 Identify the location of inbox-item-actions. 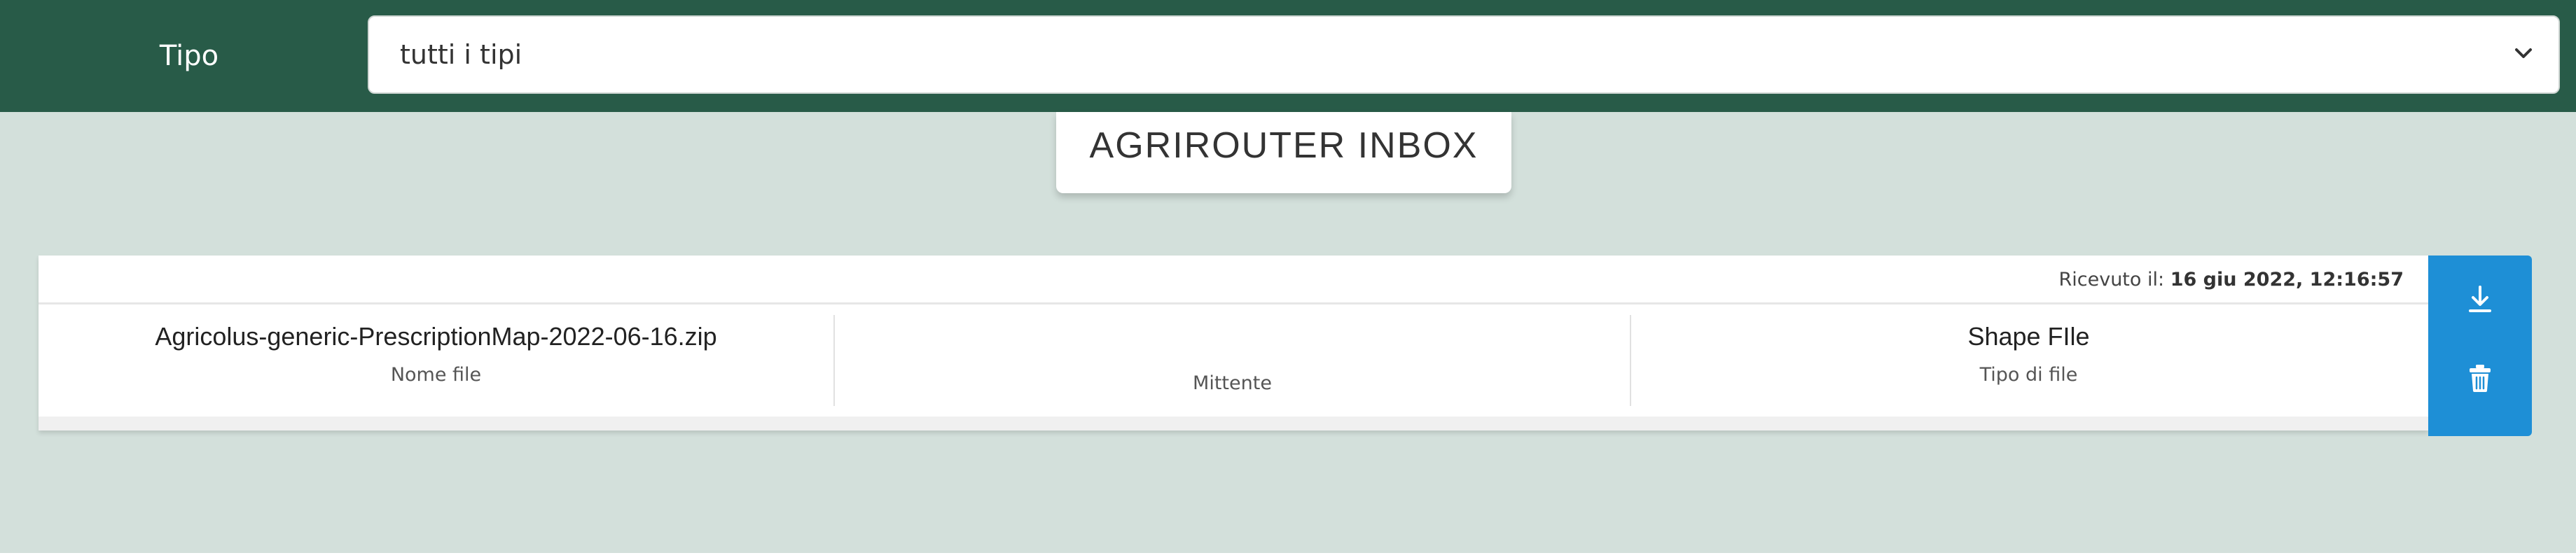
(2480, 345).